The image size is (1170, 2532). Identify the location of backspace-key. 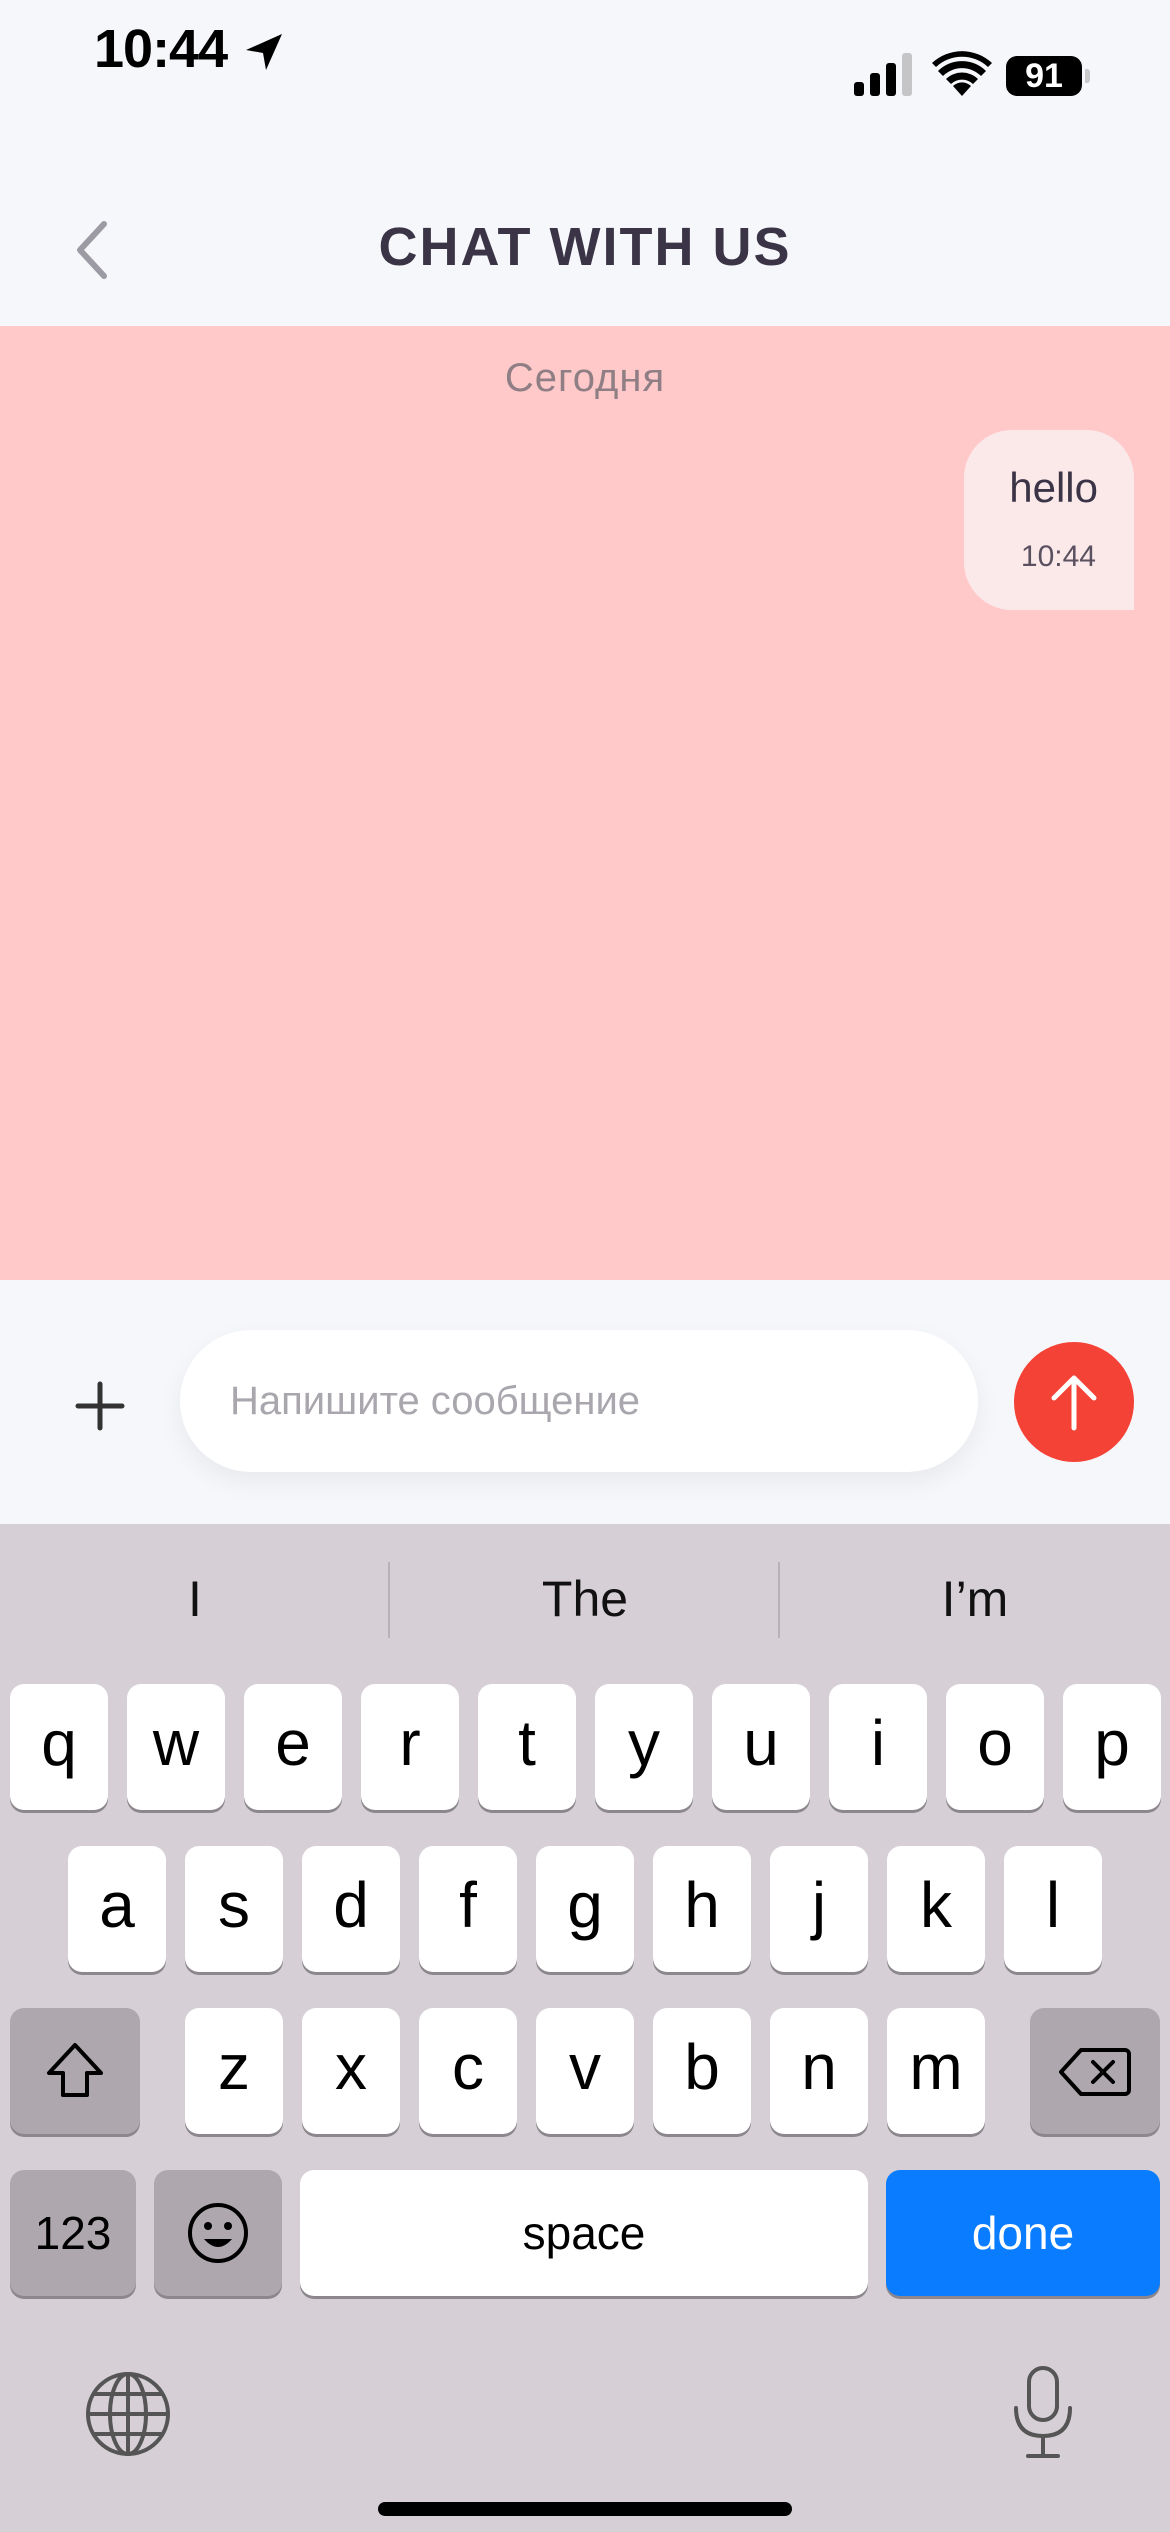
(1095, 2071).